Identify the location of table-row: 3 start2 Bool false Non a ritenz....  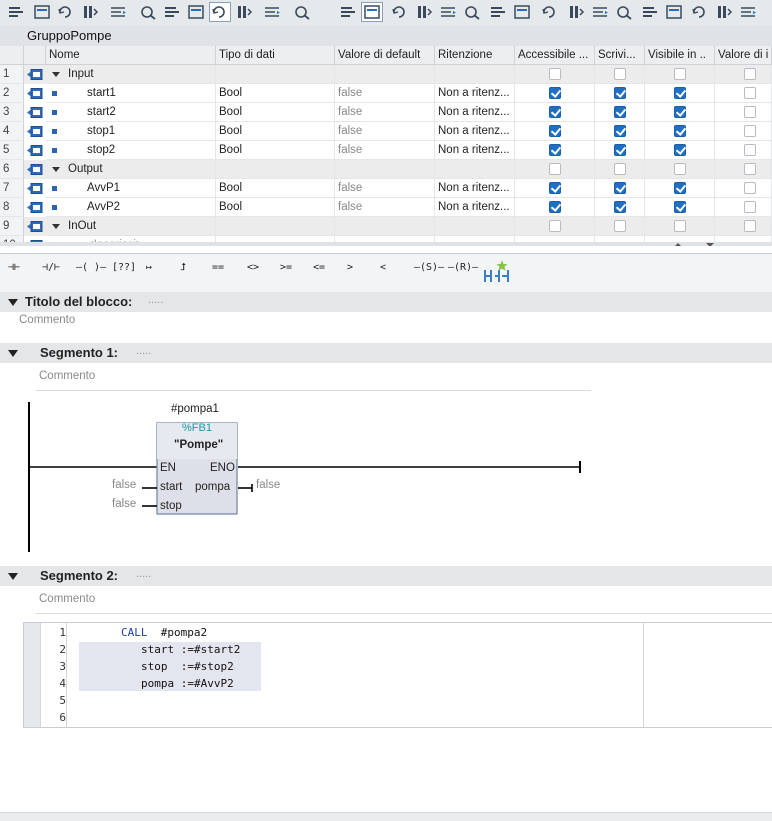
(386, 112).